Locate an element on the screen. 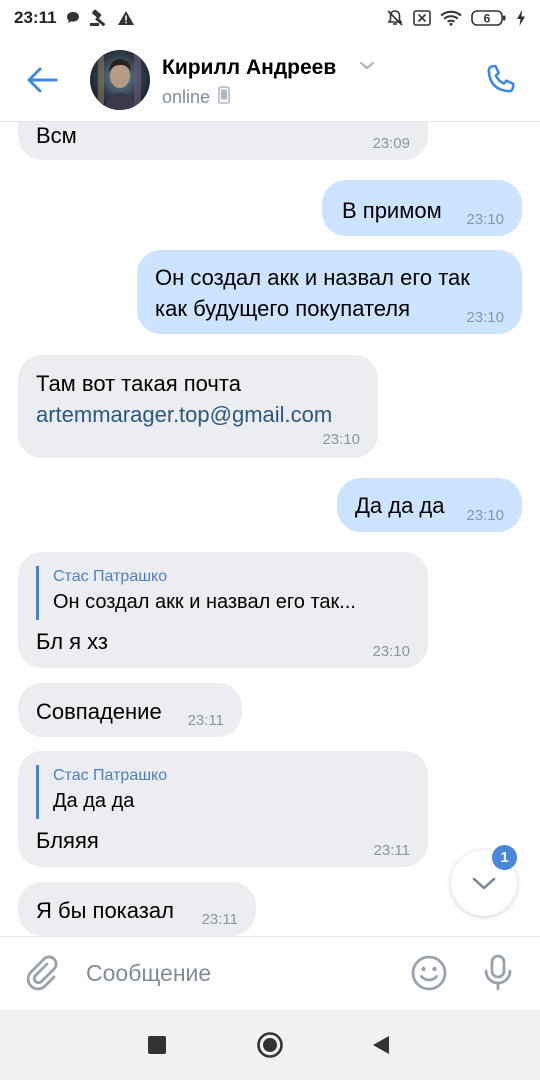 This screenshot has width=540, height=1080. warning-icon is located at coordinates (126, 18).